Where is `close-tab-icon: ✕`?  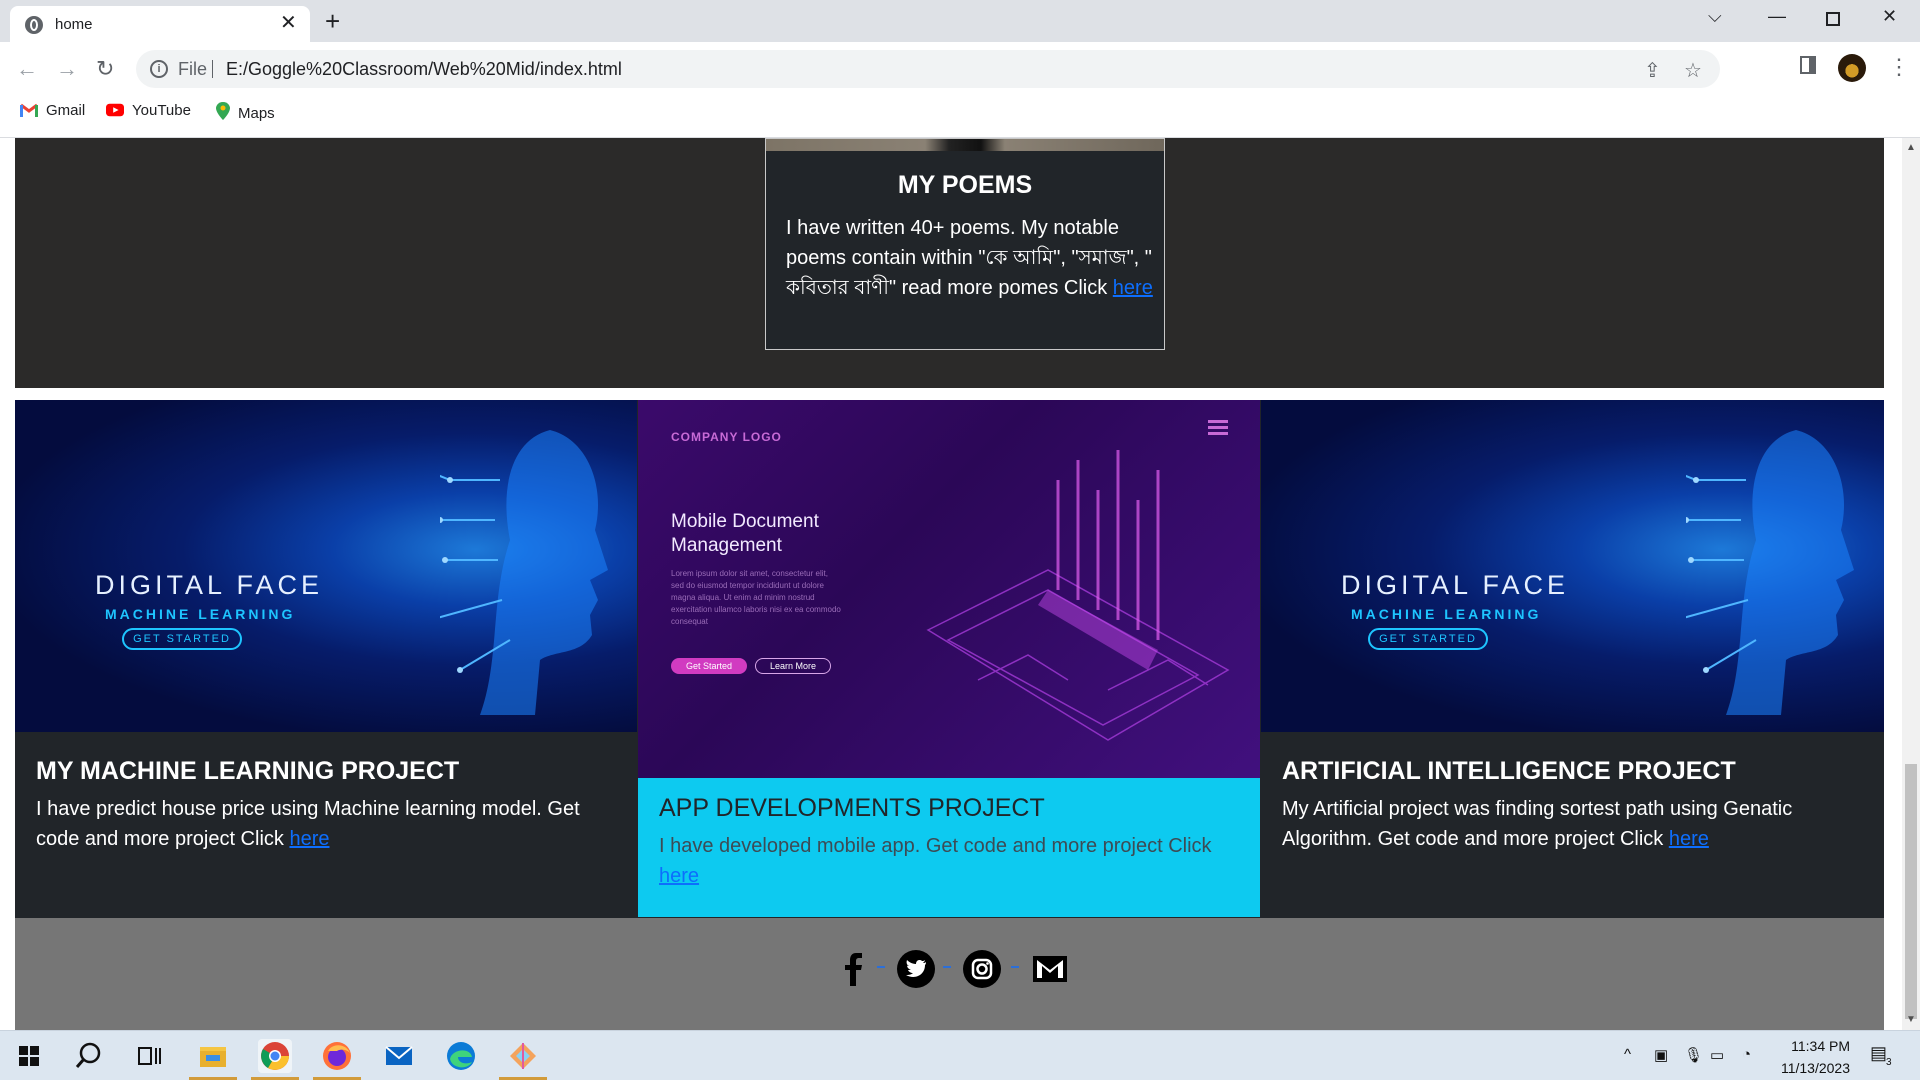 close-tab-icon: ✕ is located at coordinates (288, 23).